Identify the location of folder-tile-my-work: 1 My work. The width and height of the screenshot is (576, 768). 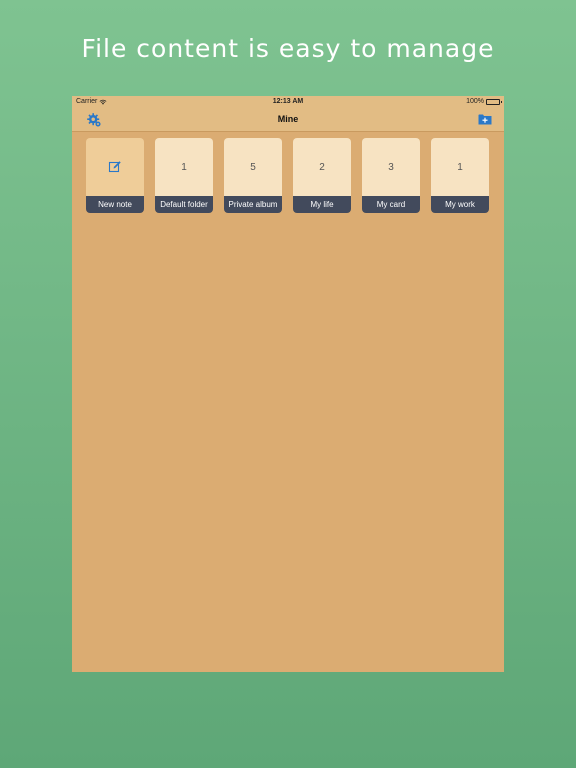
(460, 175).